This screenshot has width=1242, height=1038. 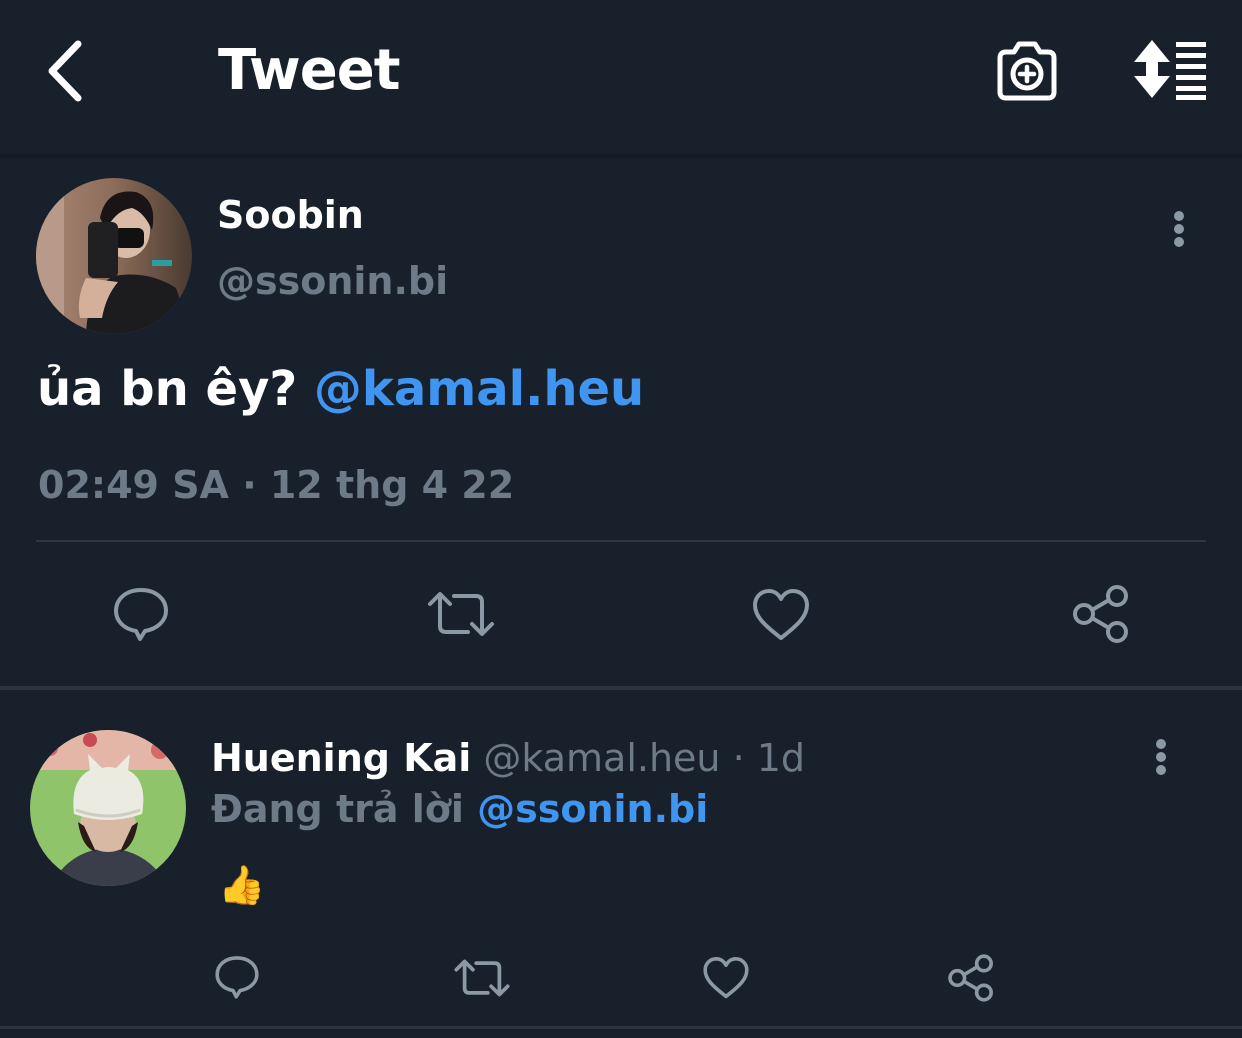 I want to click on top-bar: Tweet, so click(x=621, y=77).